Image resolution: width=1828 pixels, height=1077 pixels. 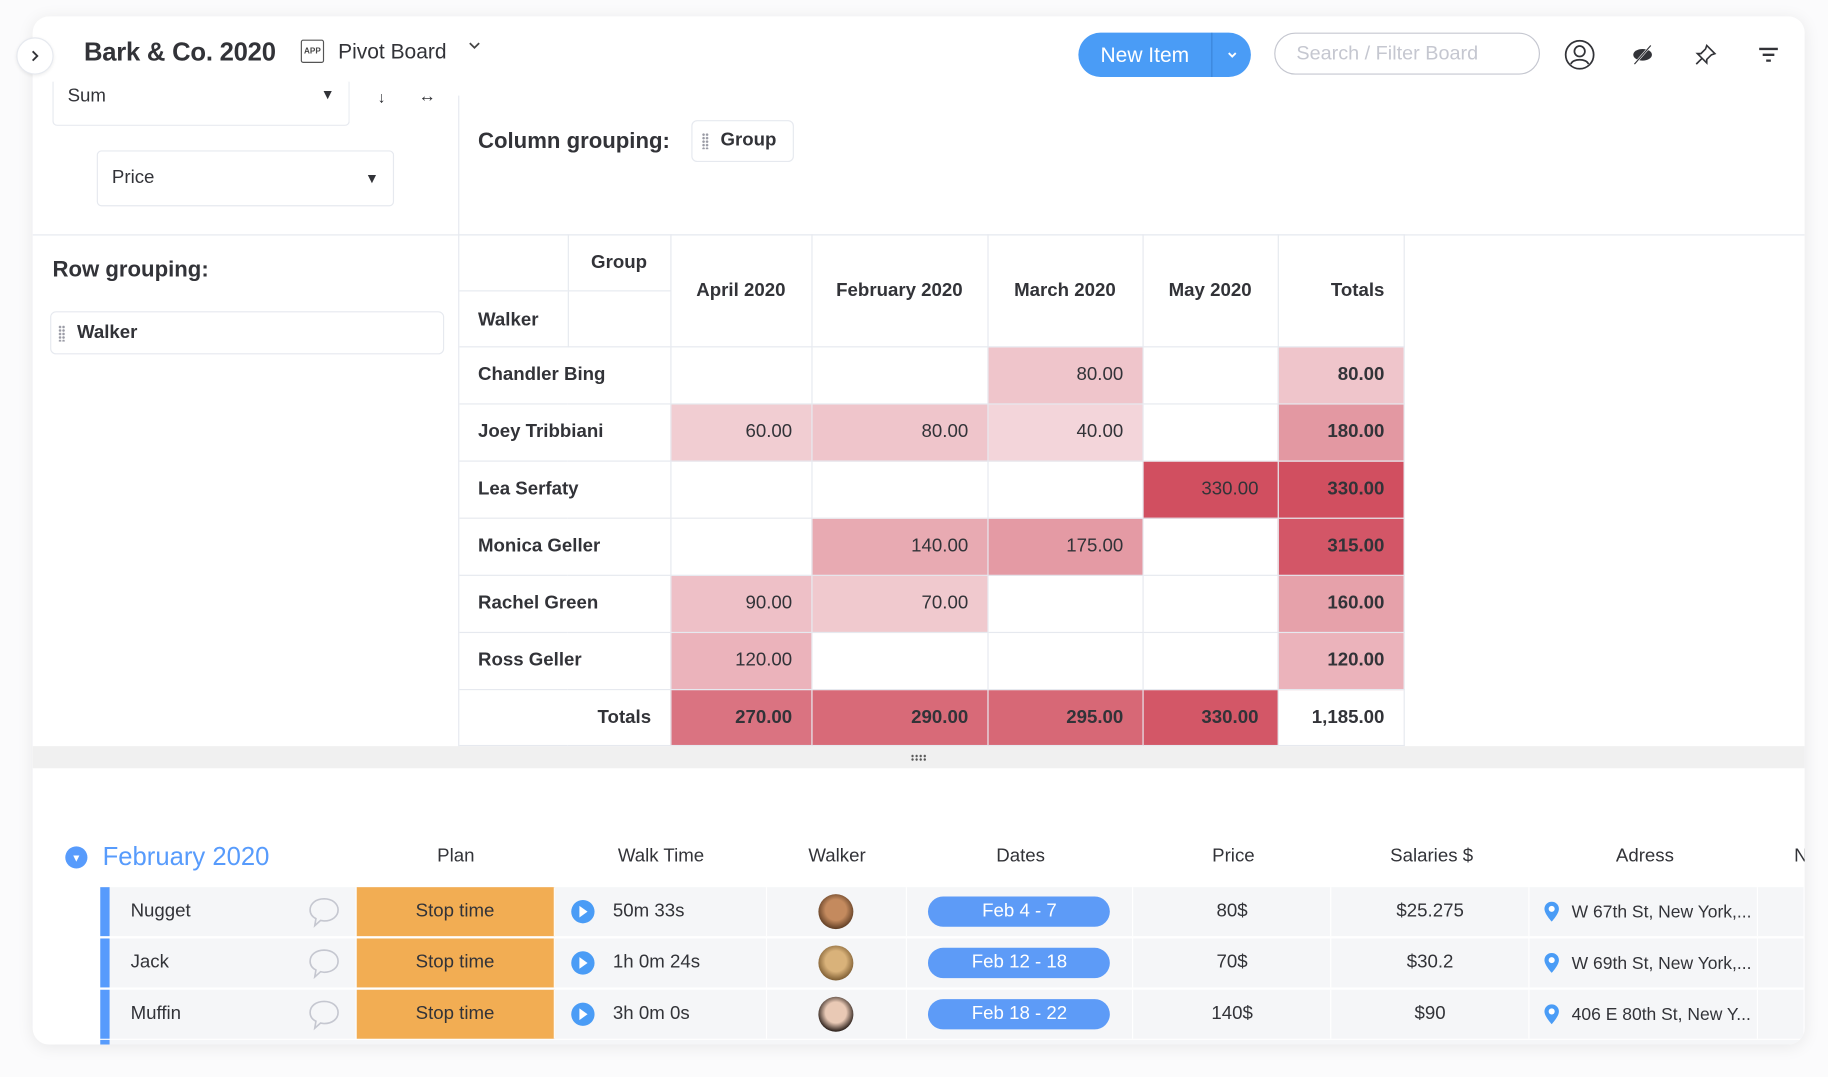 What do you see at coordinates (1231, 55) in the screenshot?
I see `new-item-dropdown-button` at bounding box center [1231, 55].